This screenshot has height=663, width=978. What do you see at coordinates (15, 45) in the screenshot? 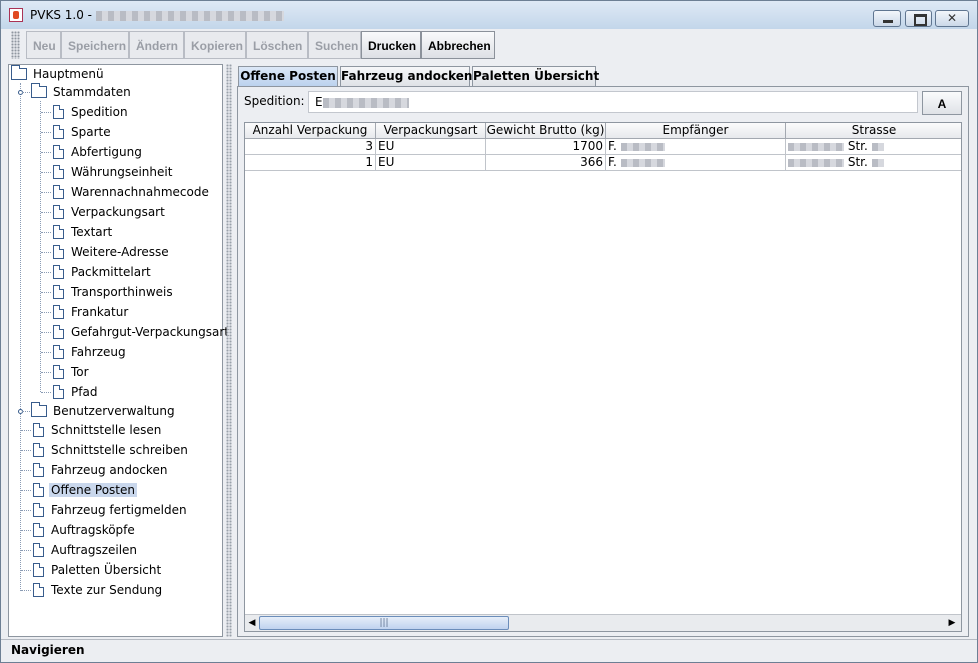
I see `toolbar-grip` at bounding box center [15, 45].